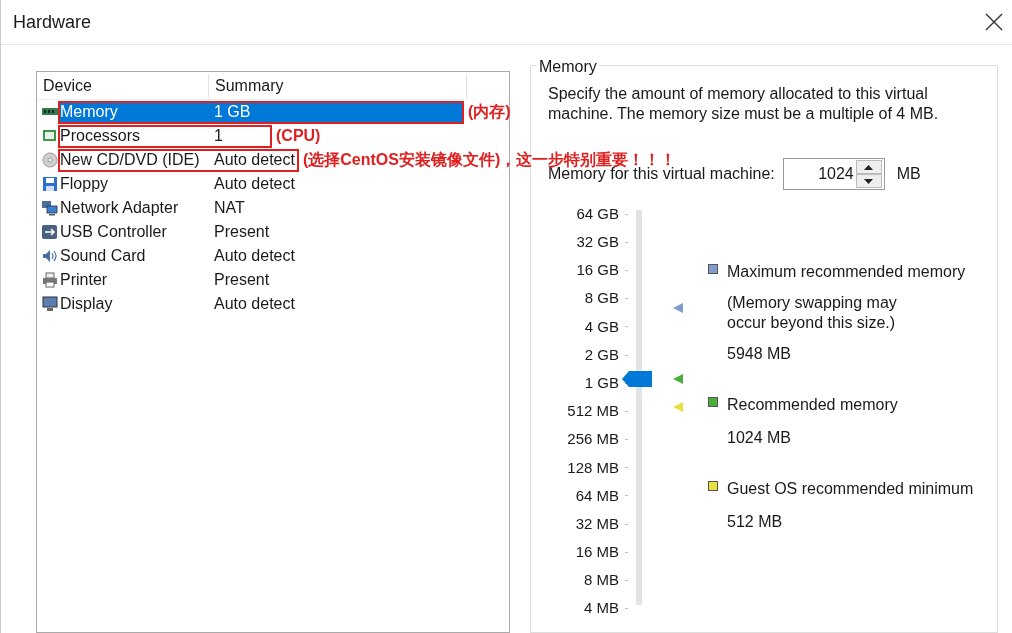  Describe the element at coordinates (103, 256) in the screenshot. I see `device-name: Sound Card` at that location.